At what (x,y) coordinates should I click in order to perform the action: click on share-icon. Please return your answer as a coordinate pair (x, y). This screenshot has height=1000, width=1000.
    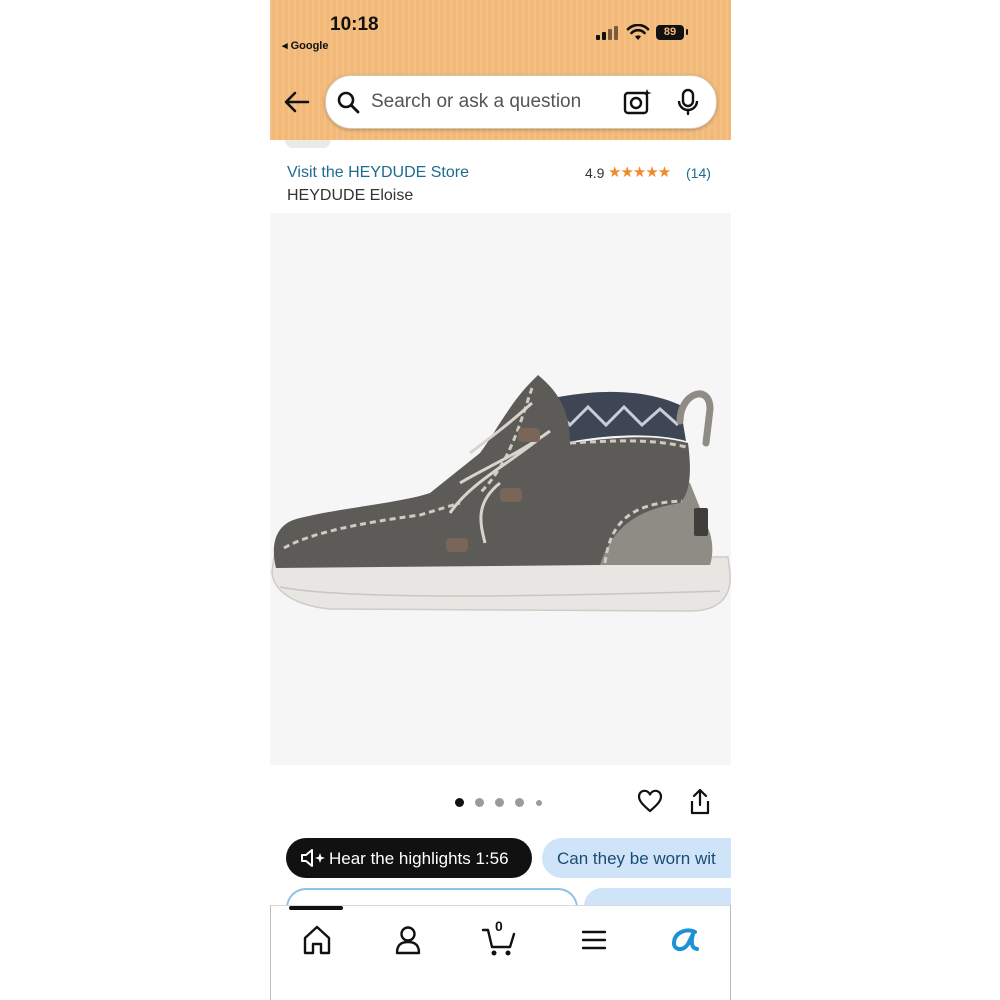
    Looking at the image, I should click on (700, 802).